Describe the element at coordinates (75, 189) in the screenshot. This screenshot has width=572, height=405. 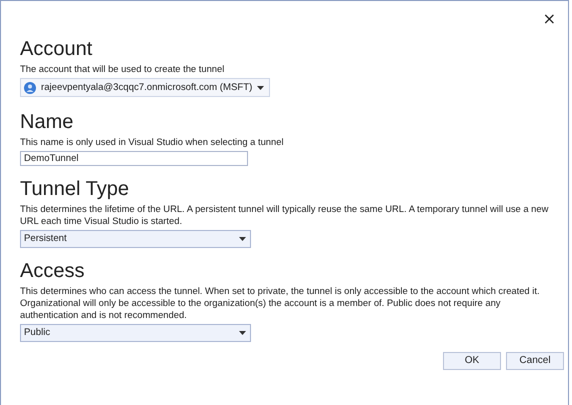
I see `section-heading: Tunnel Type` at that location.